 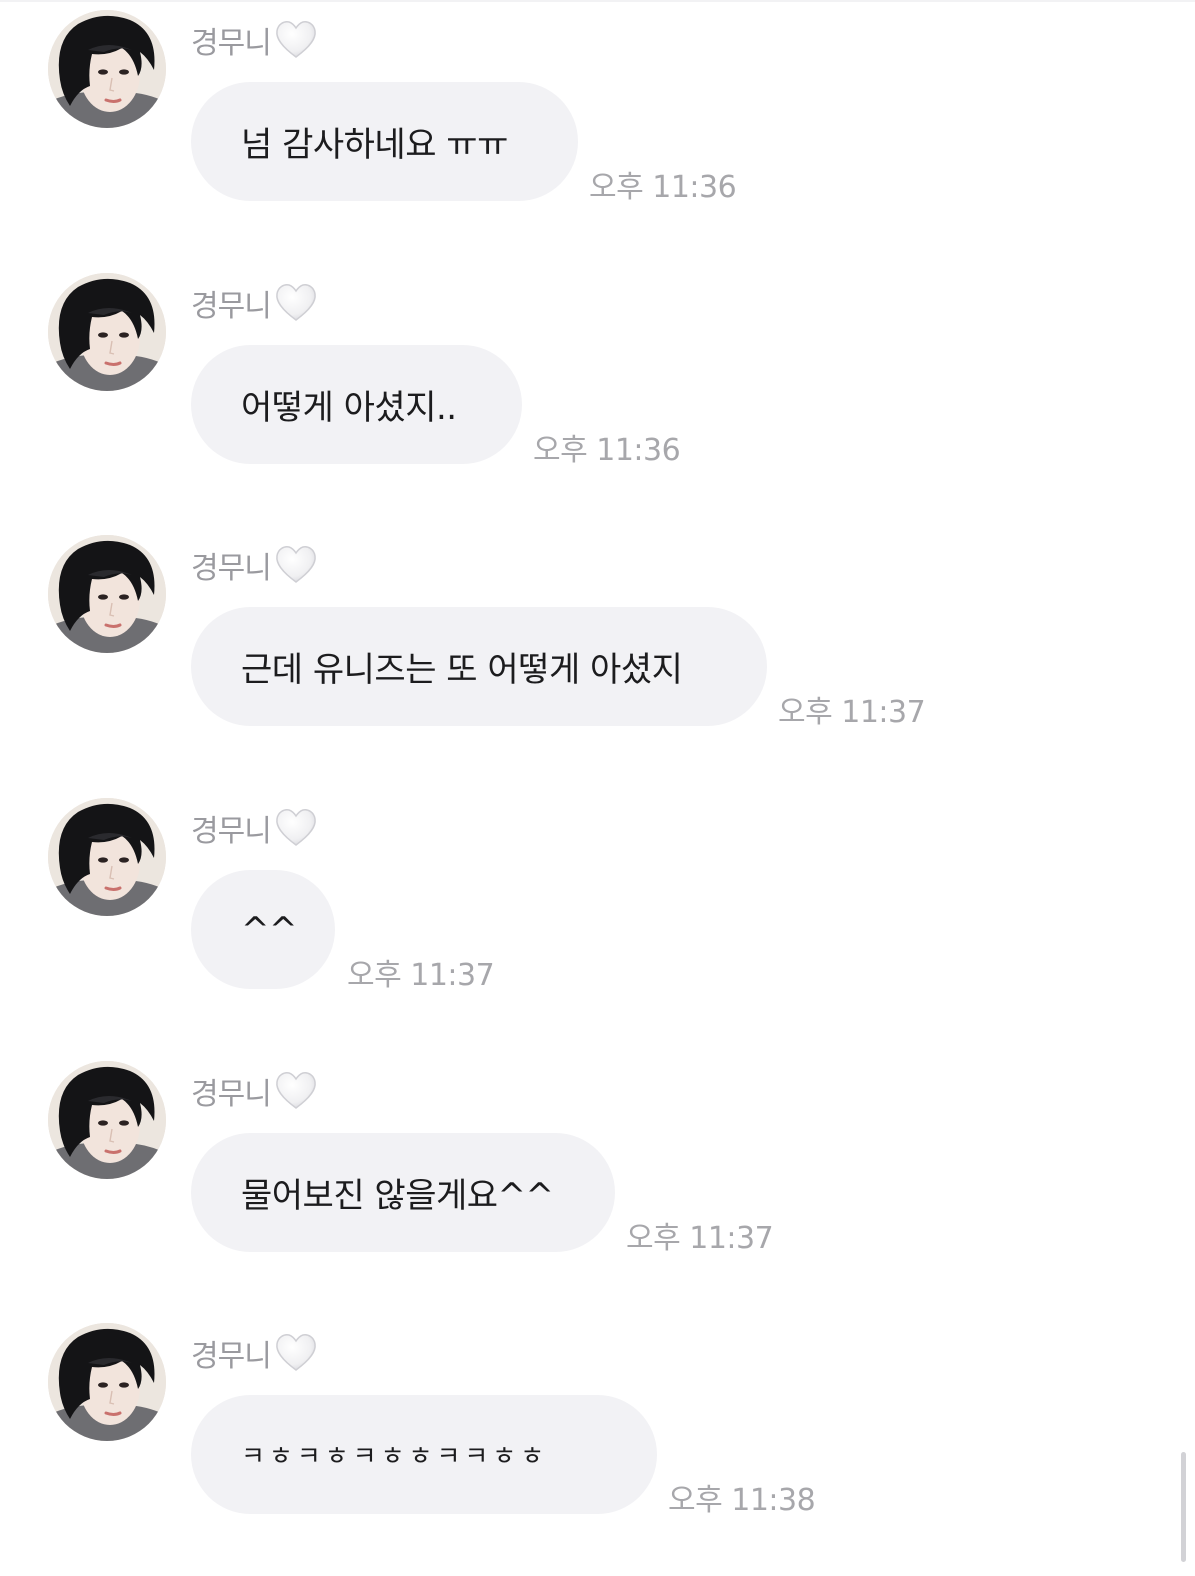 I want to click on message-bubble: 근데 유니즈는 또 어떻게 아셨지, so click(x=479, y=666).